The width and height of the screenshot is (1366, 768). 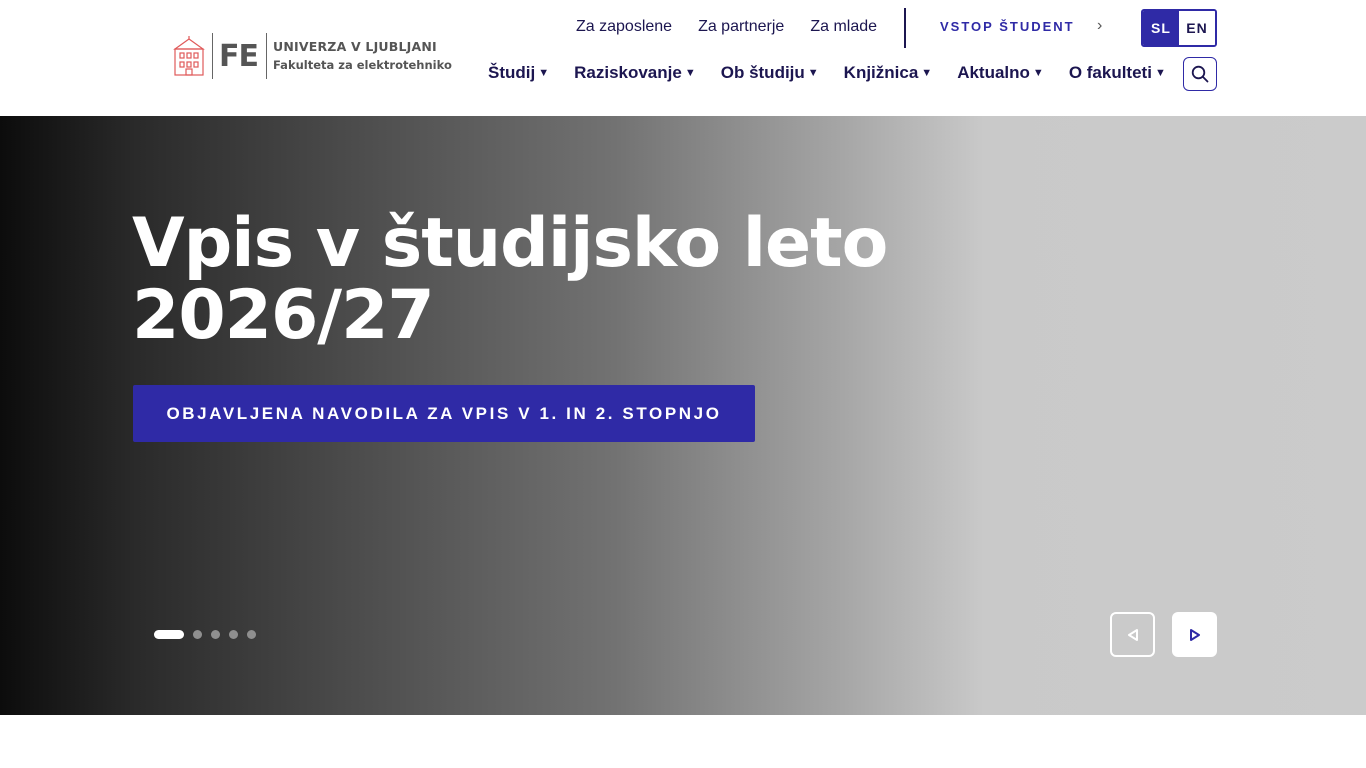 What do you see at coordinates (762, 72) in the screenshot?
I see `nav-label: Ob študiju` at bounding box center [762, 72].